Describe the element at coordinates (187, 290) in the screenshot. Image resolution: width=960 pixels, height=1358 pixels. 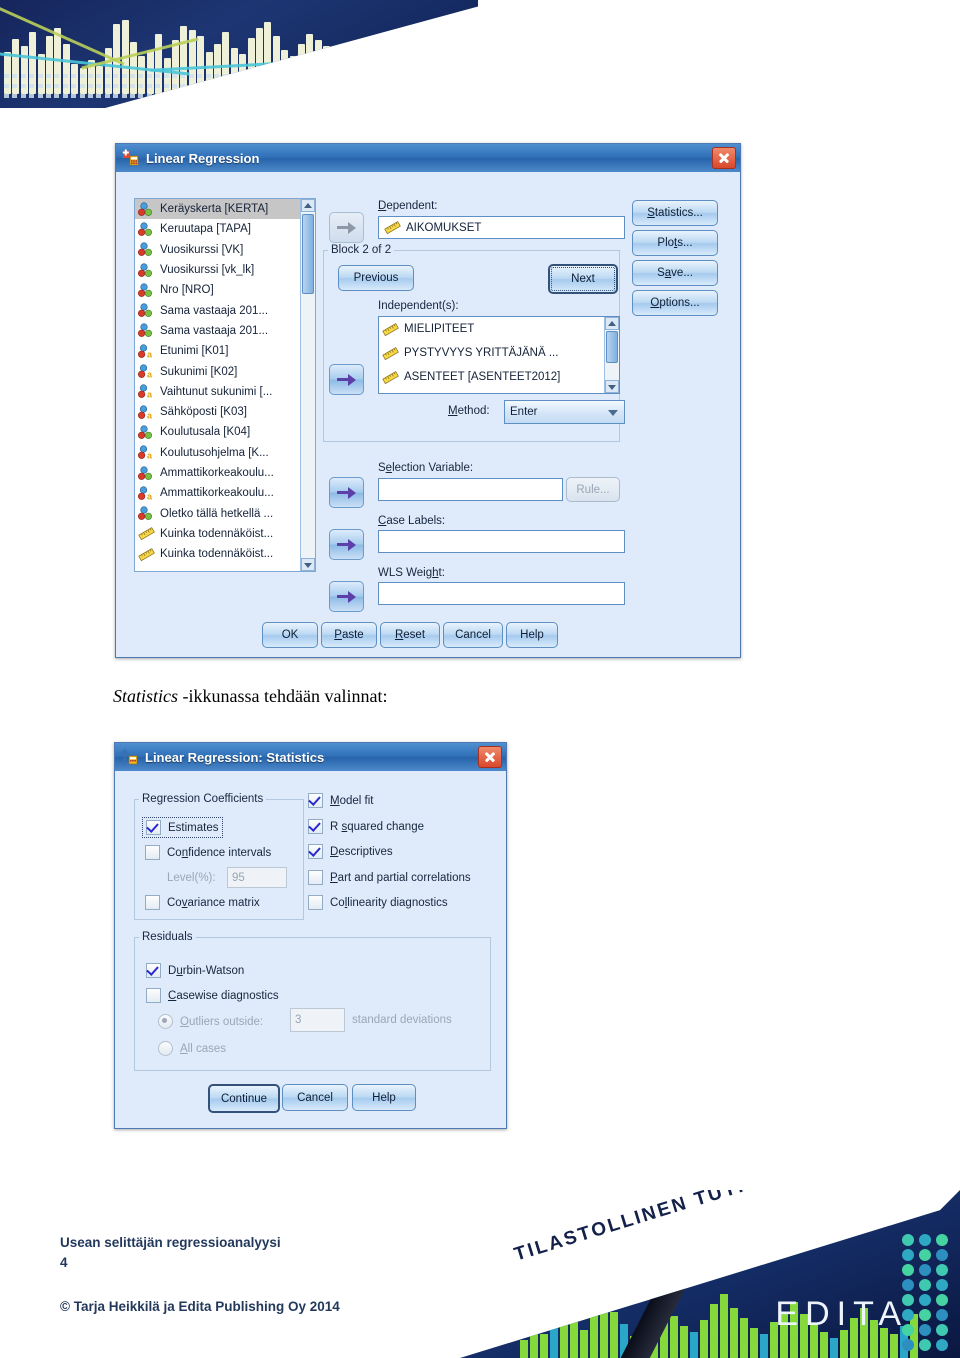
I see `variable-list-item-label: Nro [NRO]` at that location.